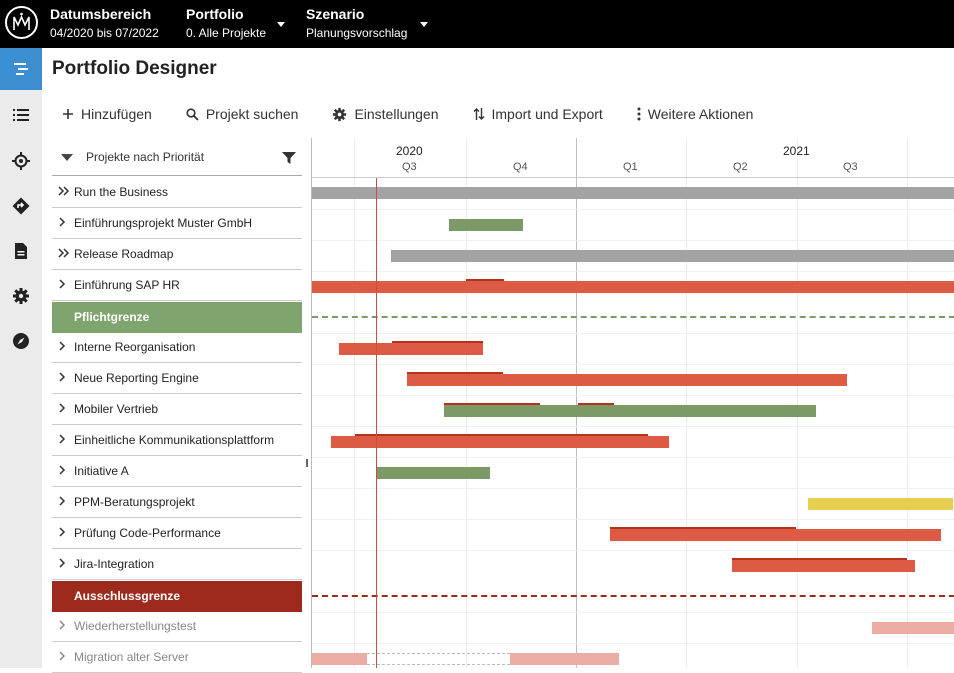 The height and width of the screenshot is (673, 954). I want to click on date-range-value: 04/2020 bis 07/2022, so click(104, 33).